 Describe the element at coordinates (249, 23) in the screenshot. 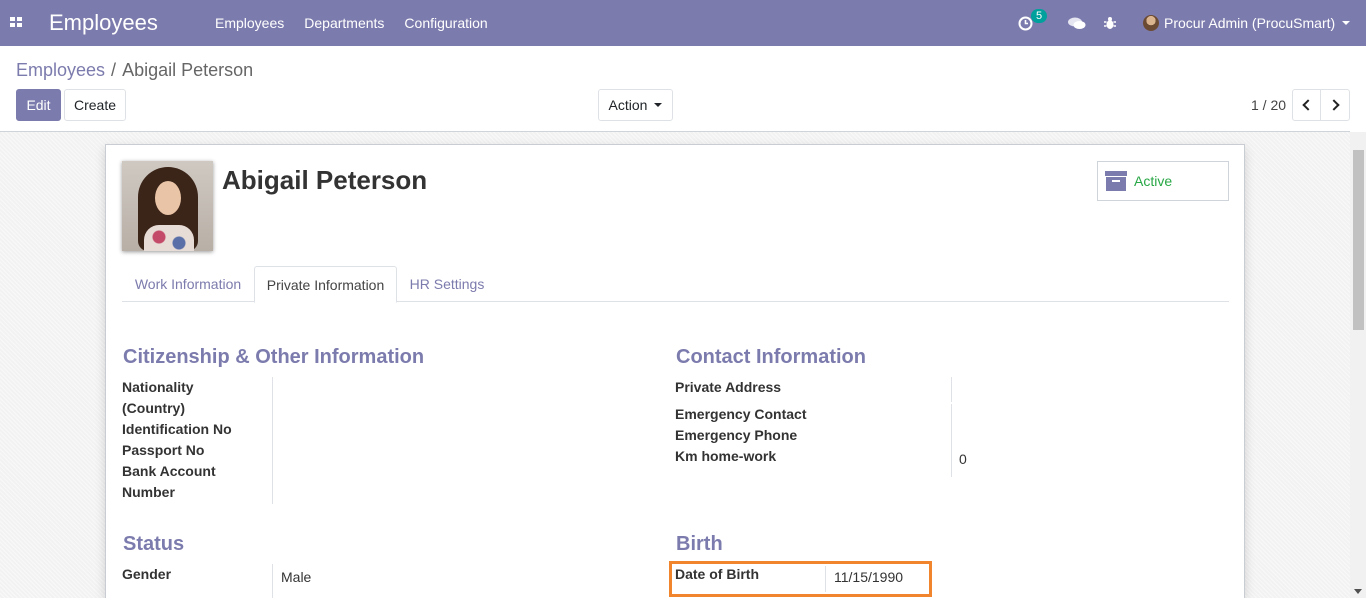

I see `menu-item-employees: Employees` at that location.